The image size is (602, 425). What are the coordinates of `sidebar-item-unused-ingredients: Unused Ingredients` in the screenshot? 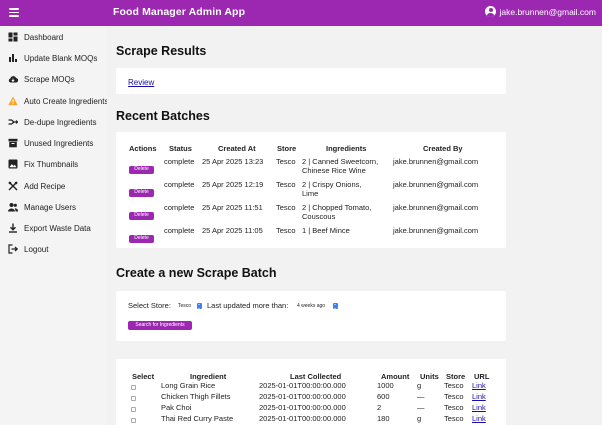 It's located at (53, 143).